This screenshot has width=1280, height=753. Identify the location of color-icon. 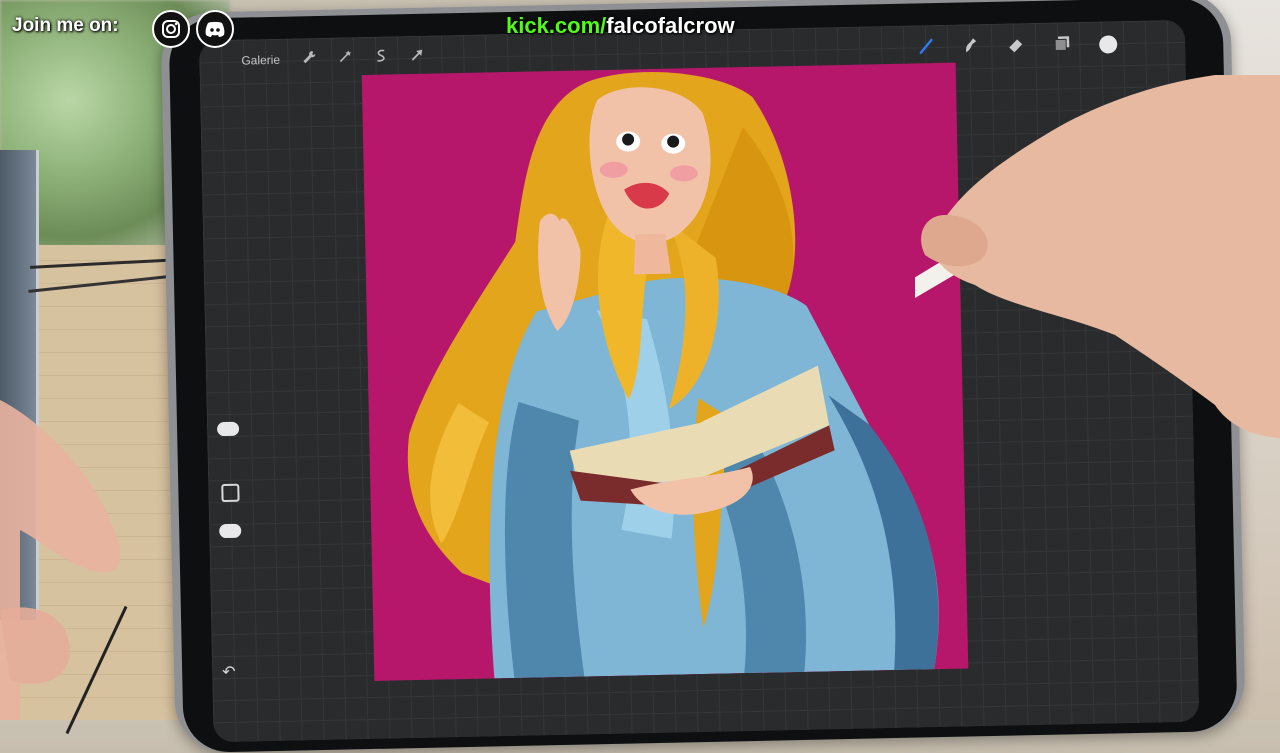
(1108, 44).